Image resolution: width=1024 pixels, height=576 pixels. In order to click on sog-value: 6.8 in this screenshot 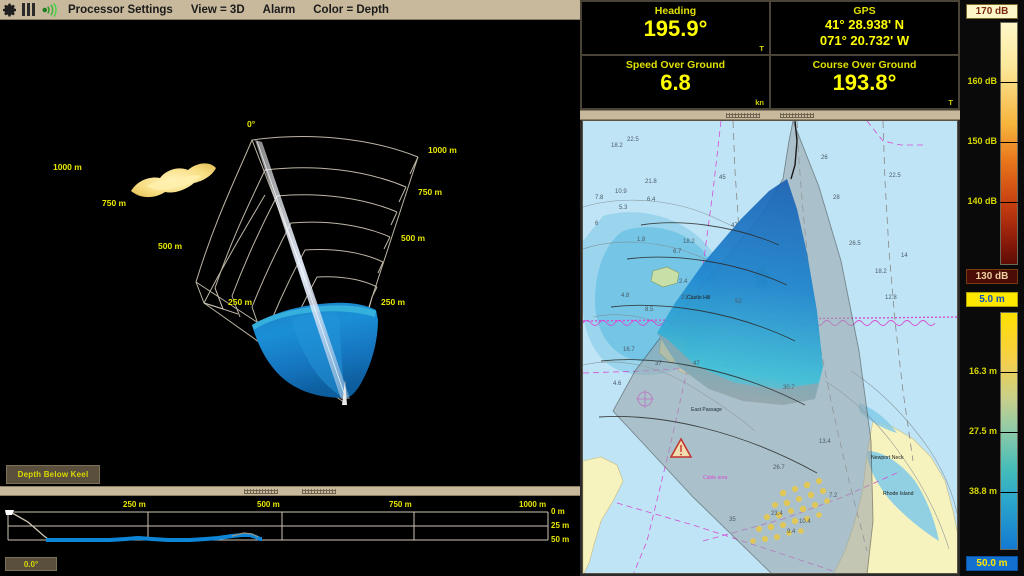, I will do `click(675, 82)`.